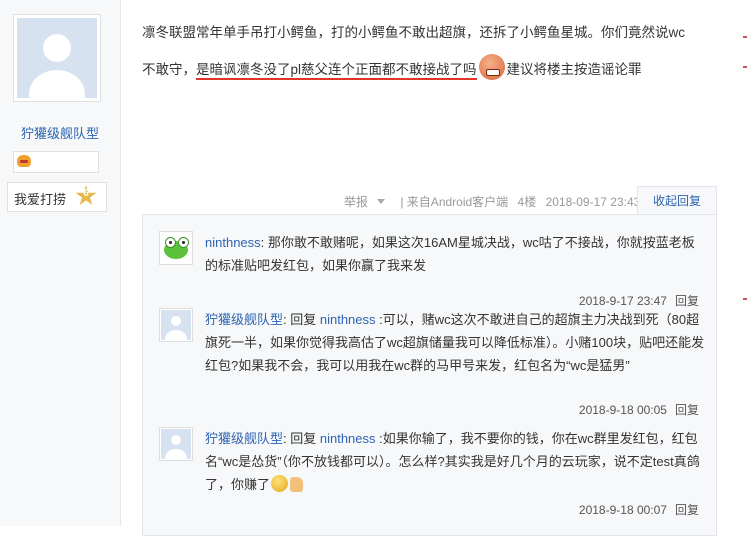 The height and width of the screenshot is (536, 748). What do you see at coordinates (622, 301) in the screenshot?
I see `reply-time: 2018-9-17 23:47` at bounding box center [622, 301].